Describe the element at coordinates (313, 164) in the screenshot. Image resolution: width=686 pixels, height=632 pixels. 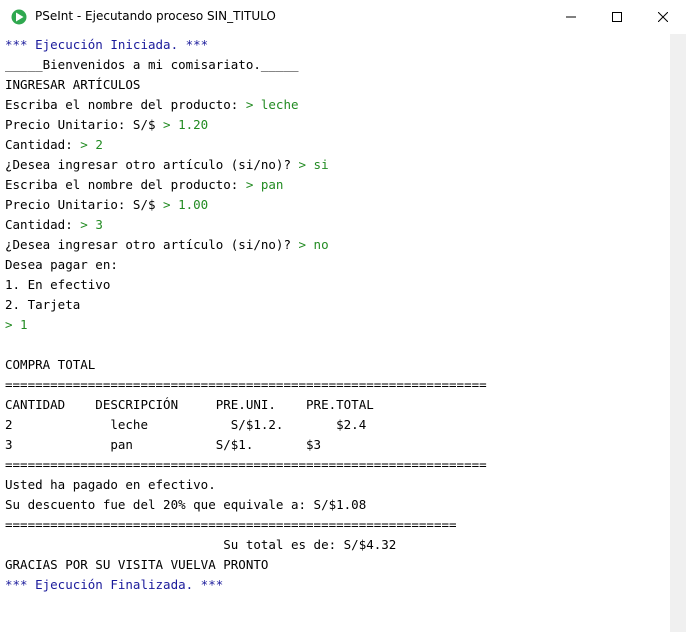
I see `user-input-text: > si` at that location.